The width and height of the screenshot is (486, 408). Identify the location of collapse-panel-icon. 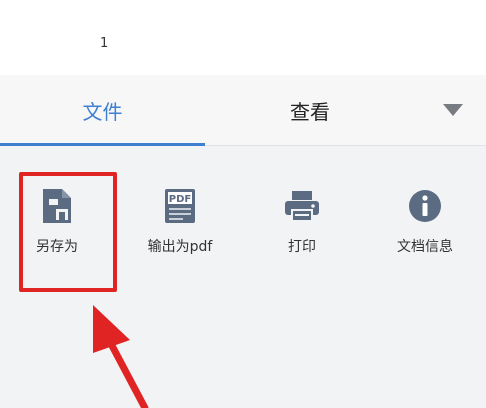
(453, 110).